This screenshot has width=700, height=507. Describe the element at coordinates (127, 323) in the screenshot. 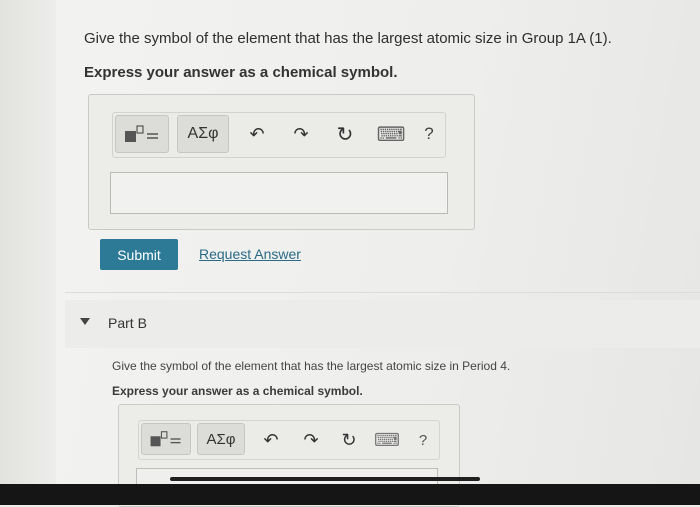

I see `part-b-title: Part B` at that location.